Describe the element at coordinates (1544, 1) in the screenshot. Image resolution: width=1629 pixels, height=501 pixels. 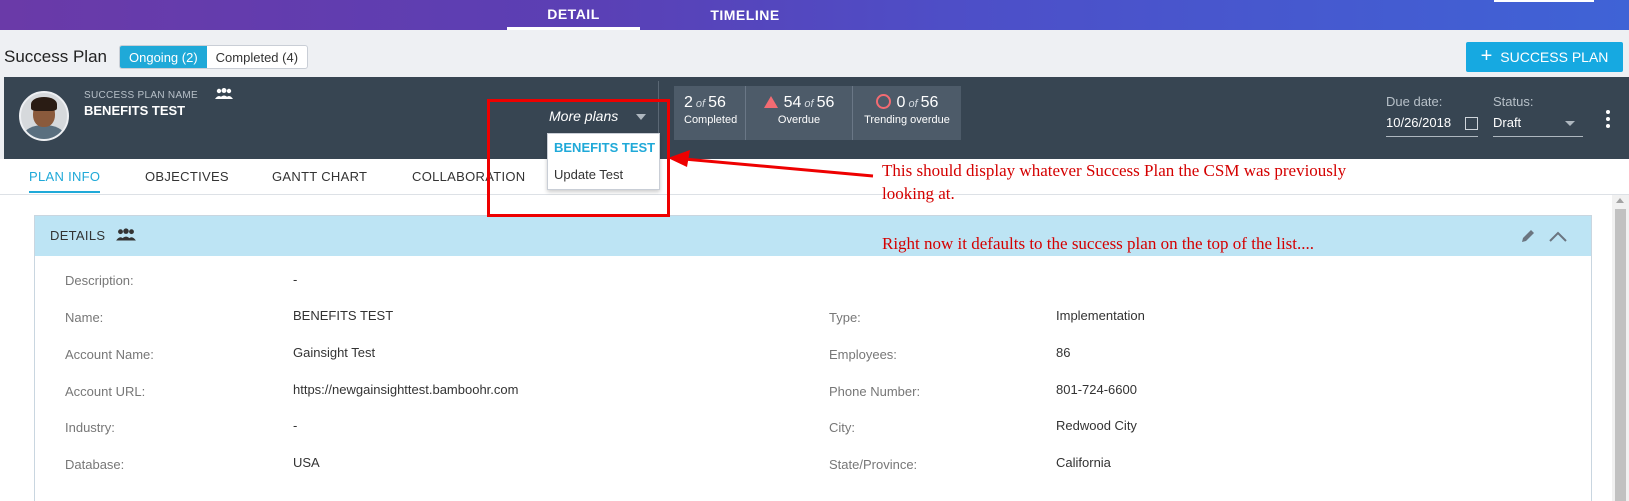
I see `top-right-button-edge` at that location.